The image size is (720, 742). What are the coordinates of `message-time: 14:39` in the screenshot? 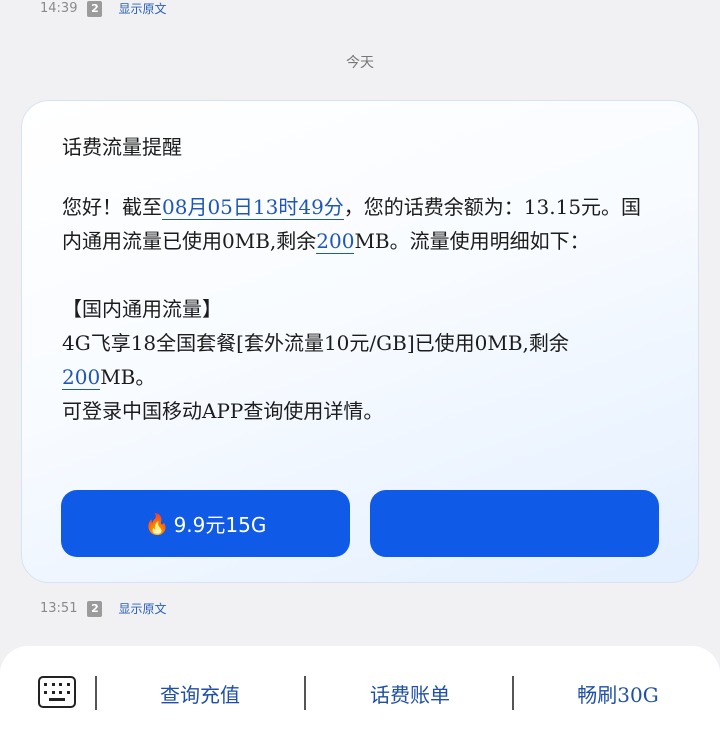 It's located at (59, 8).